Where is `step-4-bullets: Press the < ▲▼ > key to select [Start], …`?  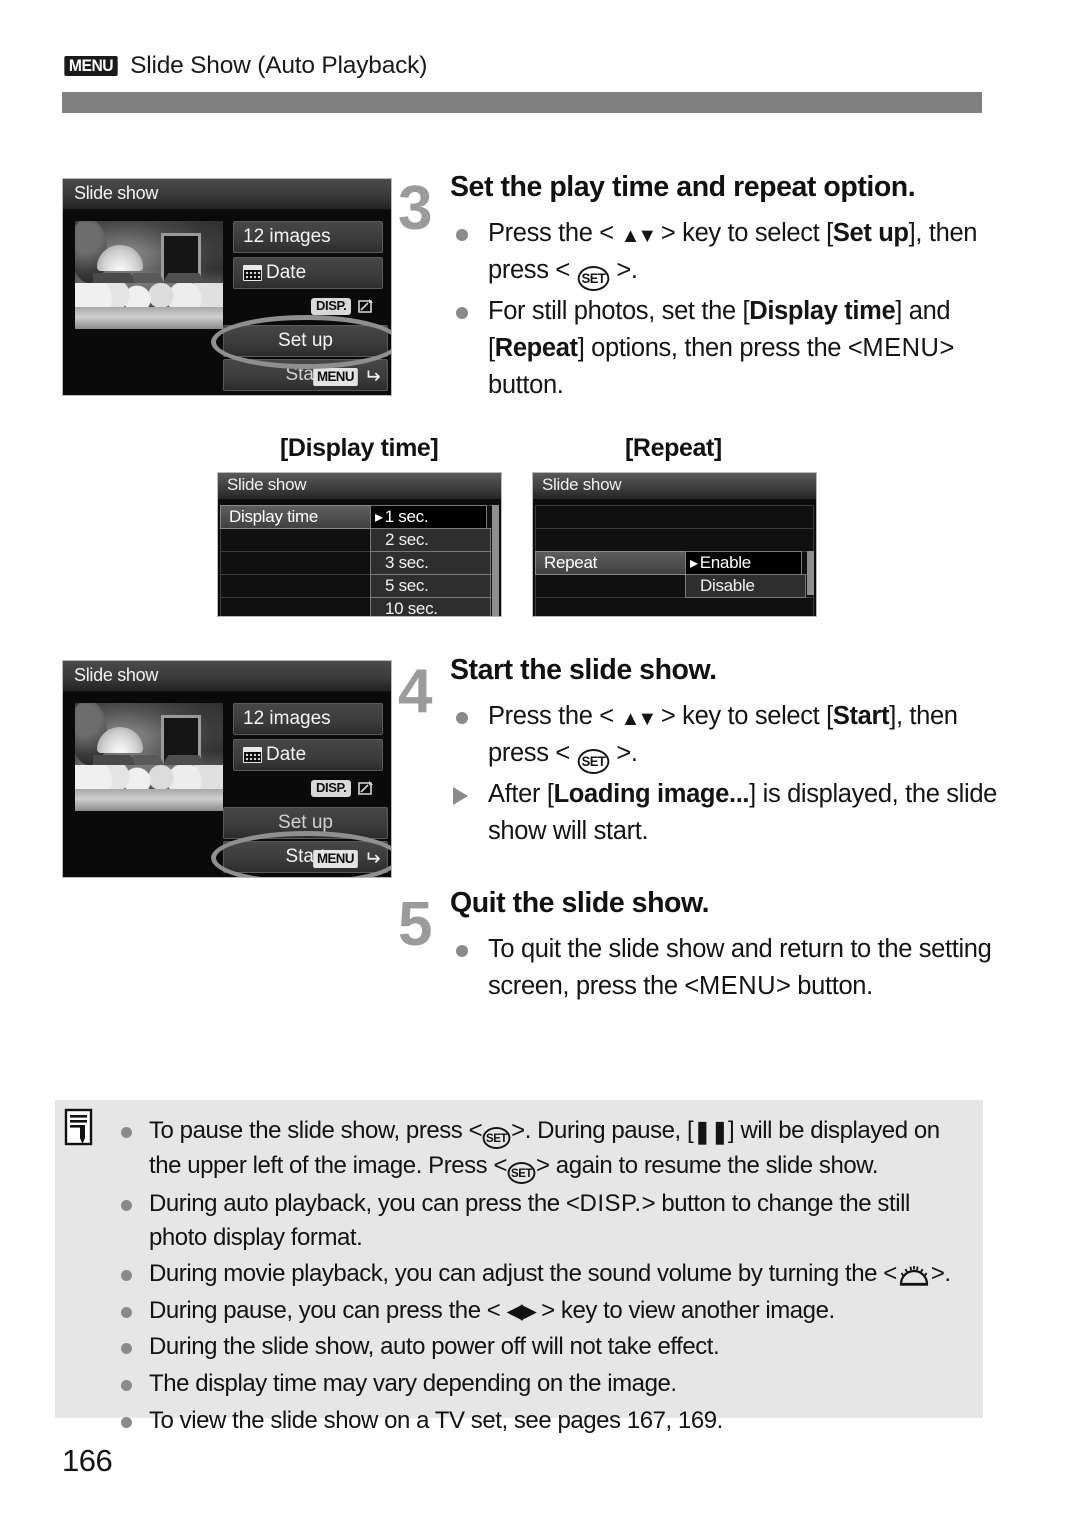
step-4-bullets: Press the < ▲▼ > key to select [Start], … is located at coordinates (724, 773).